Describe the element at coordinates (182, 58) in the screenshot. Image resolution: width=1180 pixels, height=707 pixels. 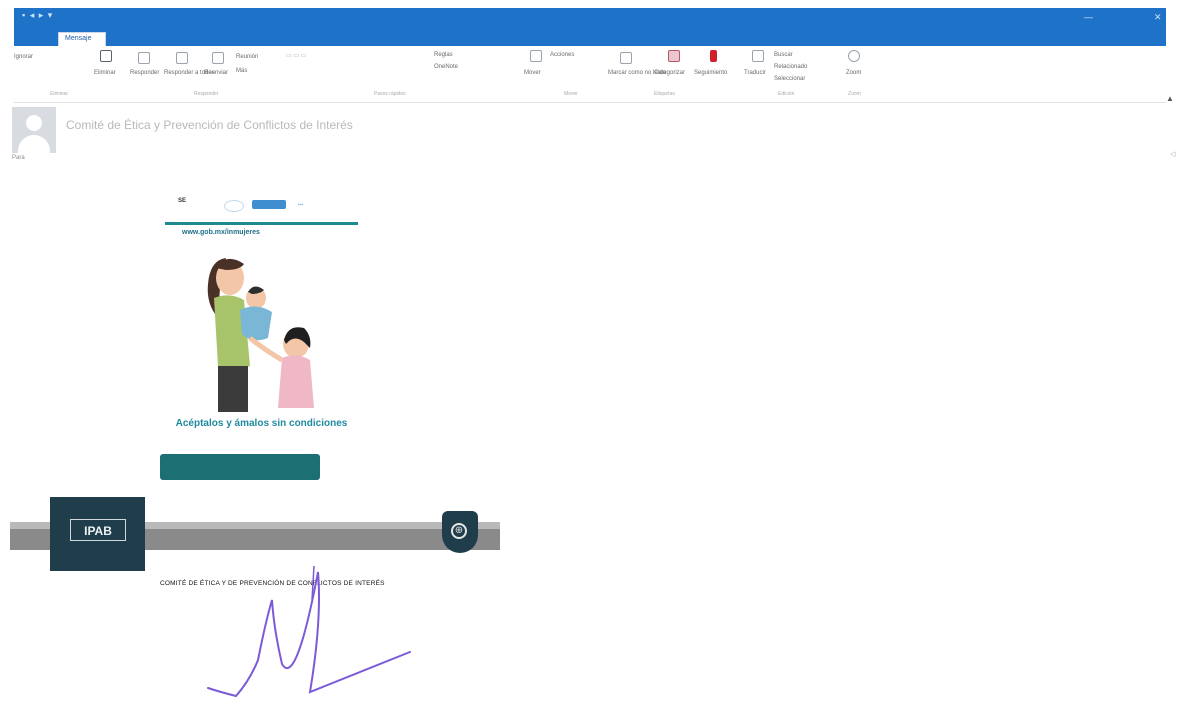
I see `reply-all-icon` at that location.